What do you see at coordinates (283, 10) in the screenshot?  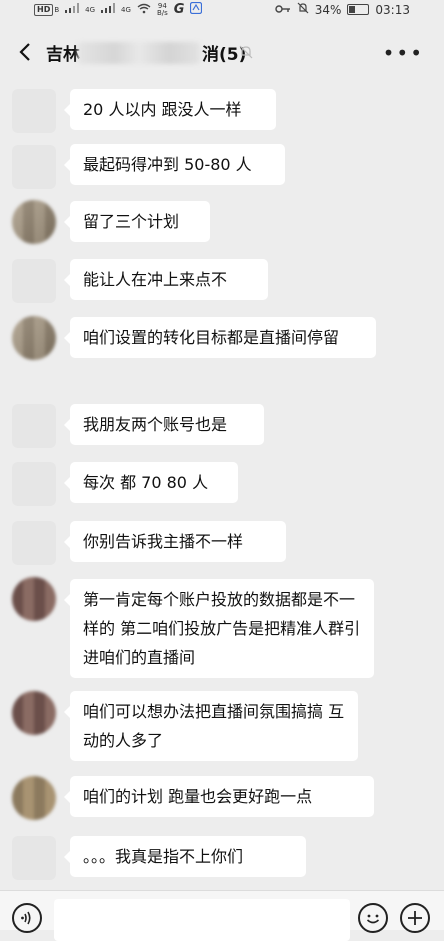 I see `key-icon` at bounding box center [283, 10].